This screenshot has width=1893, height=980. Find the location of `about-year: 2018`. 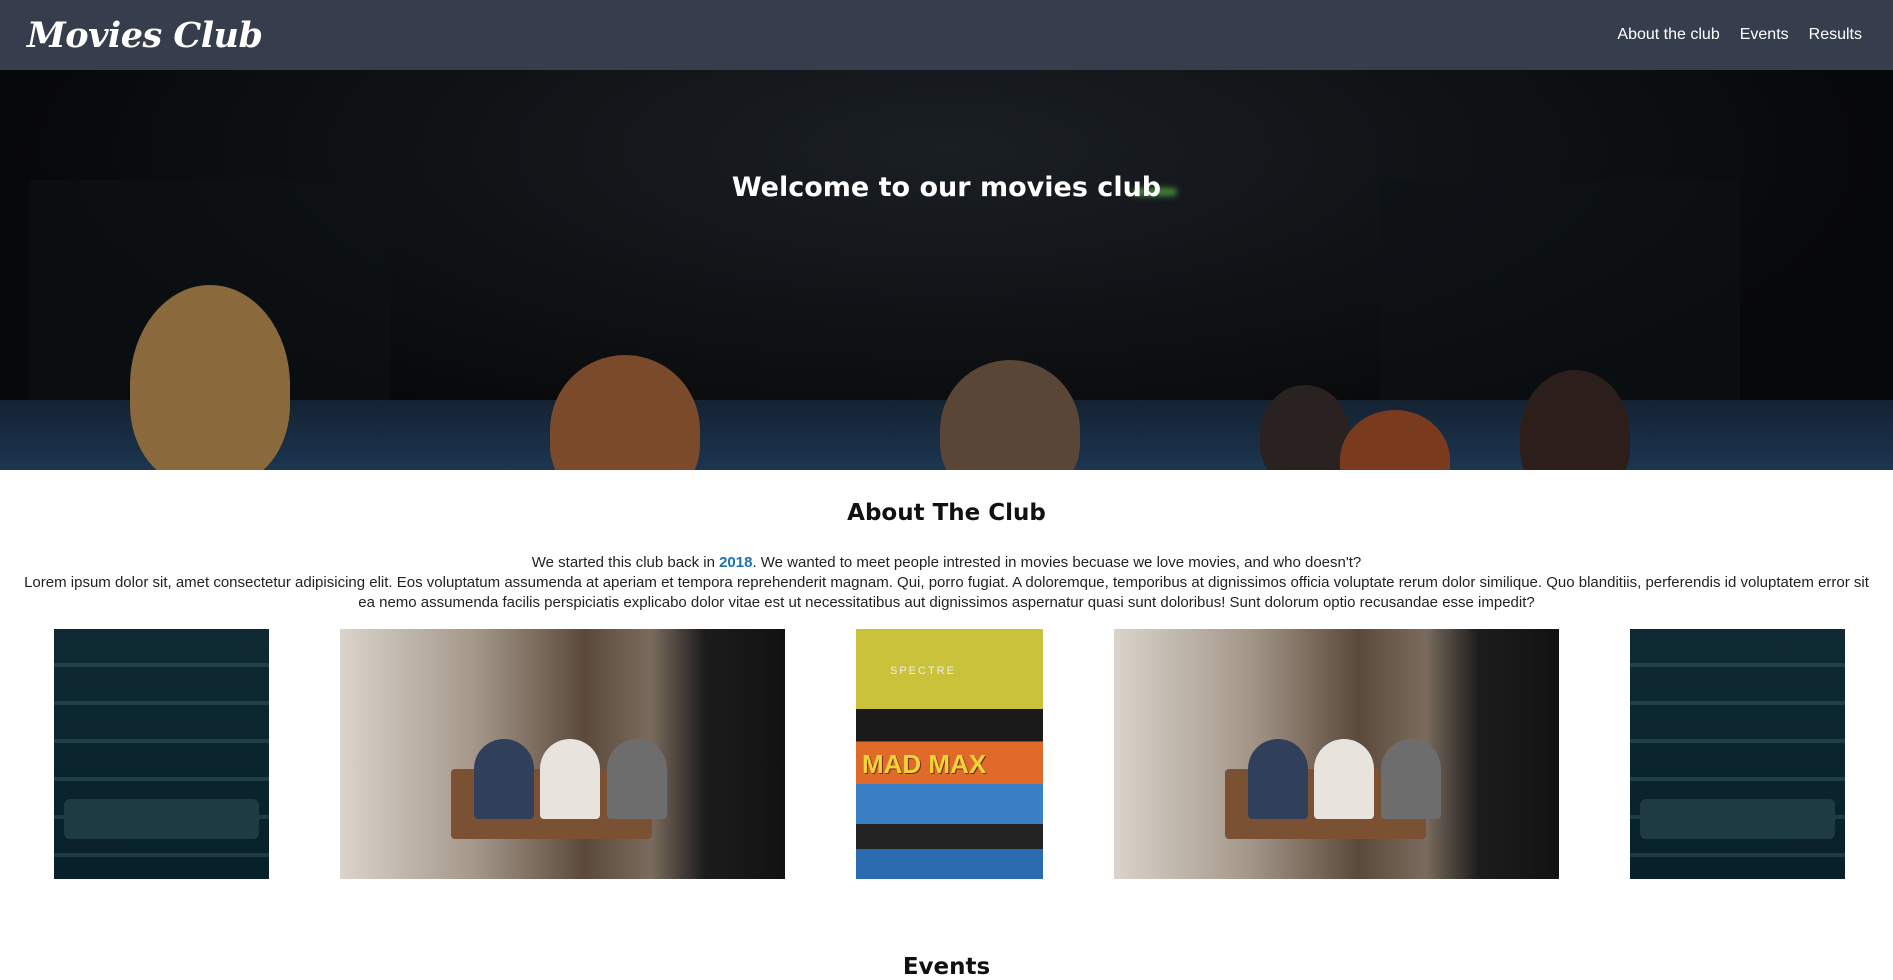

about-year: 2018 is located at coordinates (736, 562).